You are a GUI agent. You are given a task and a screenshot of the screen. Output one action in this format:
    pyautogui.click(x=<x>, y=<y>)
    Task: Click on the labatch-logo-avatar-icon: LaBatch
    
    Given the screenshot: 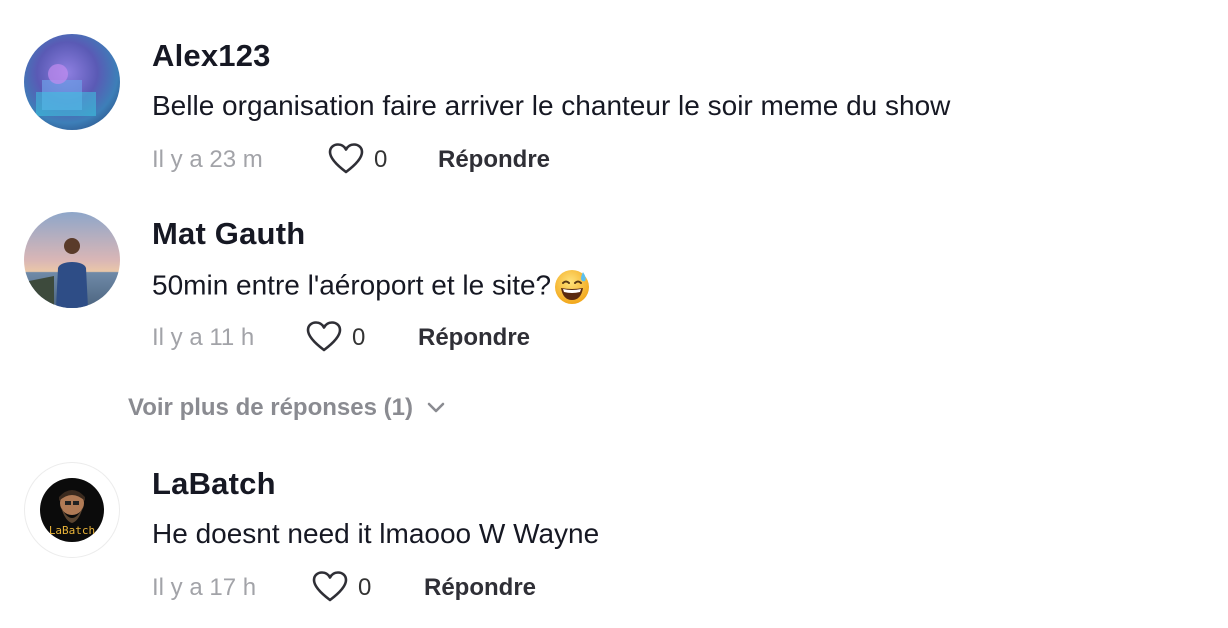 What is the action you would take?
    pyautogui.click(x=72, y=510)
    